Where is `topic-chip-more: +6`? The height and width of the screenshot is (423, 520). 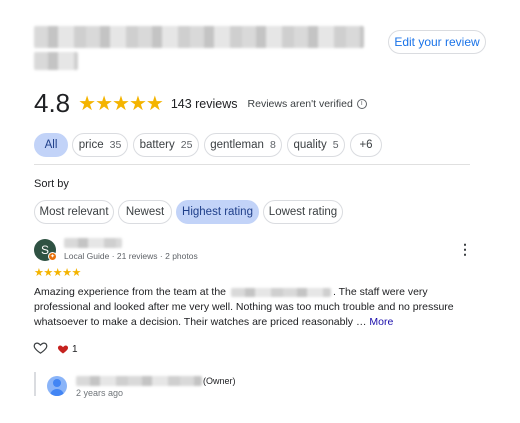 topic-chip-more: +6 is located at coordinates (366, 145).